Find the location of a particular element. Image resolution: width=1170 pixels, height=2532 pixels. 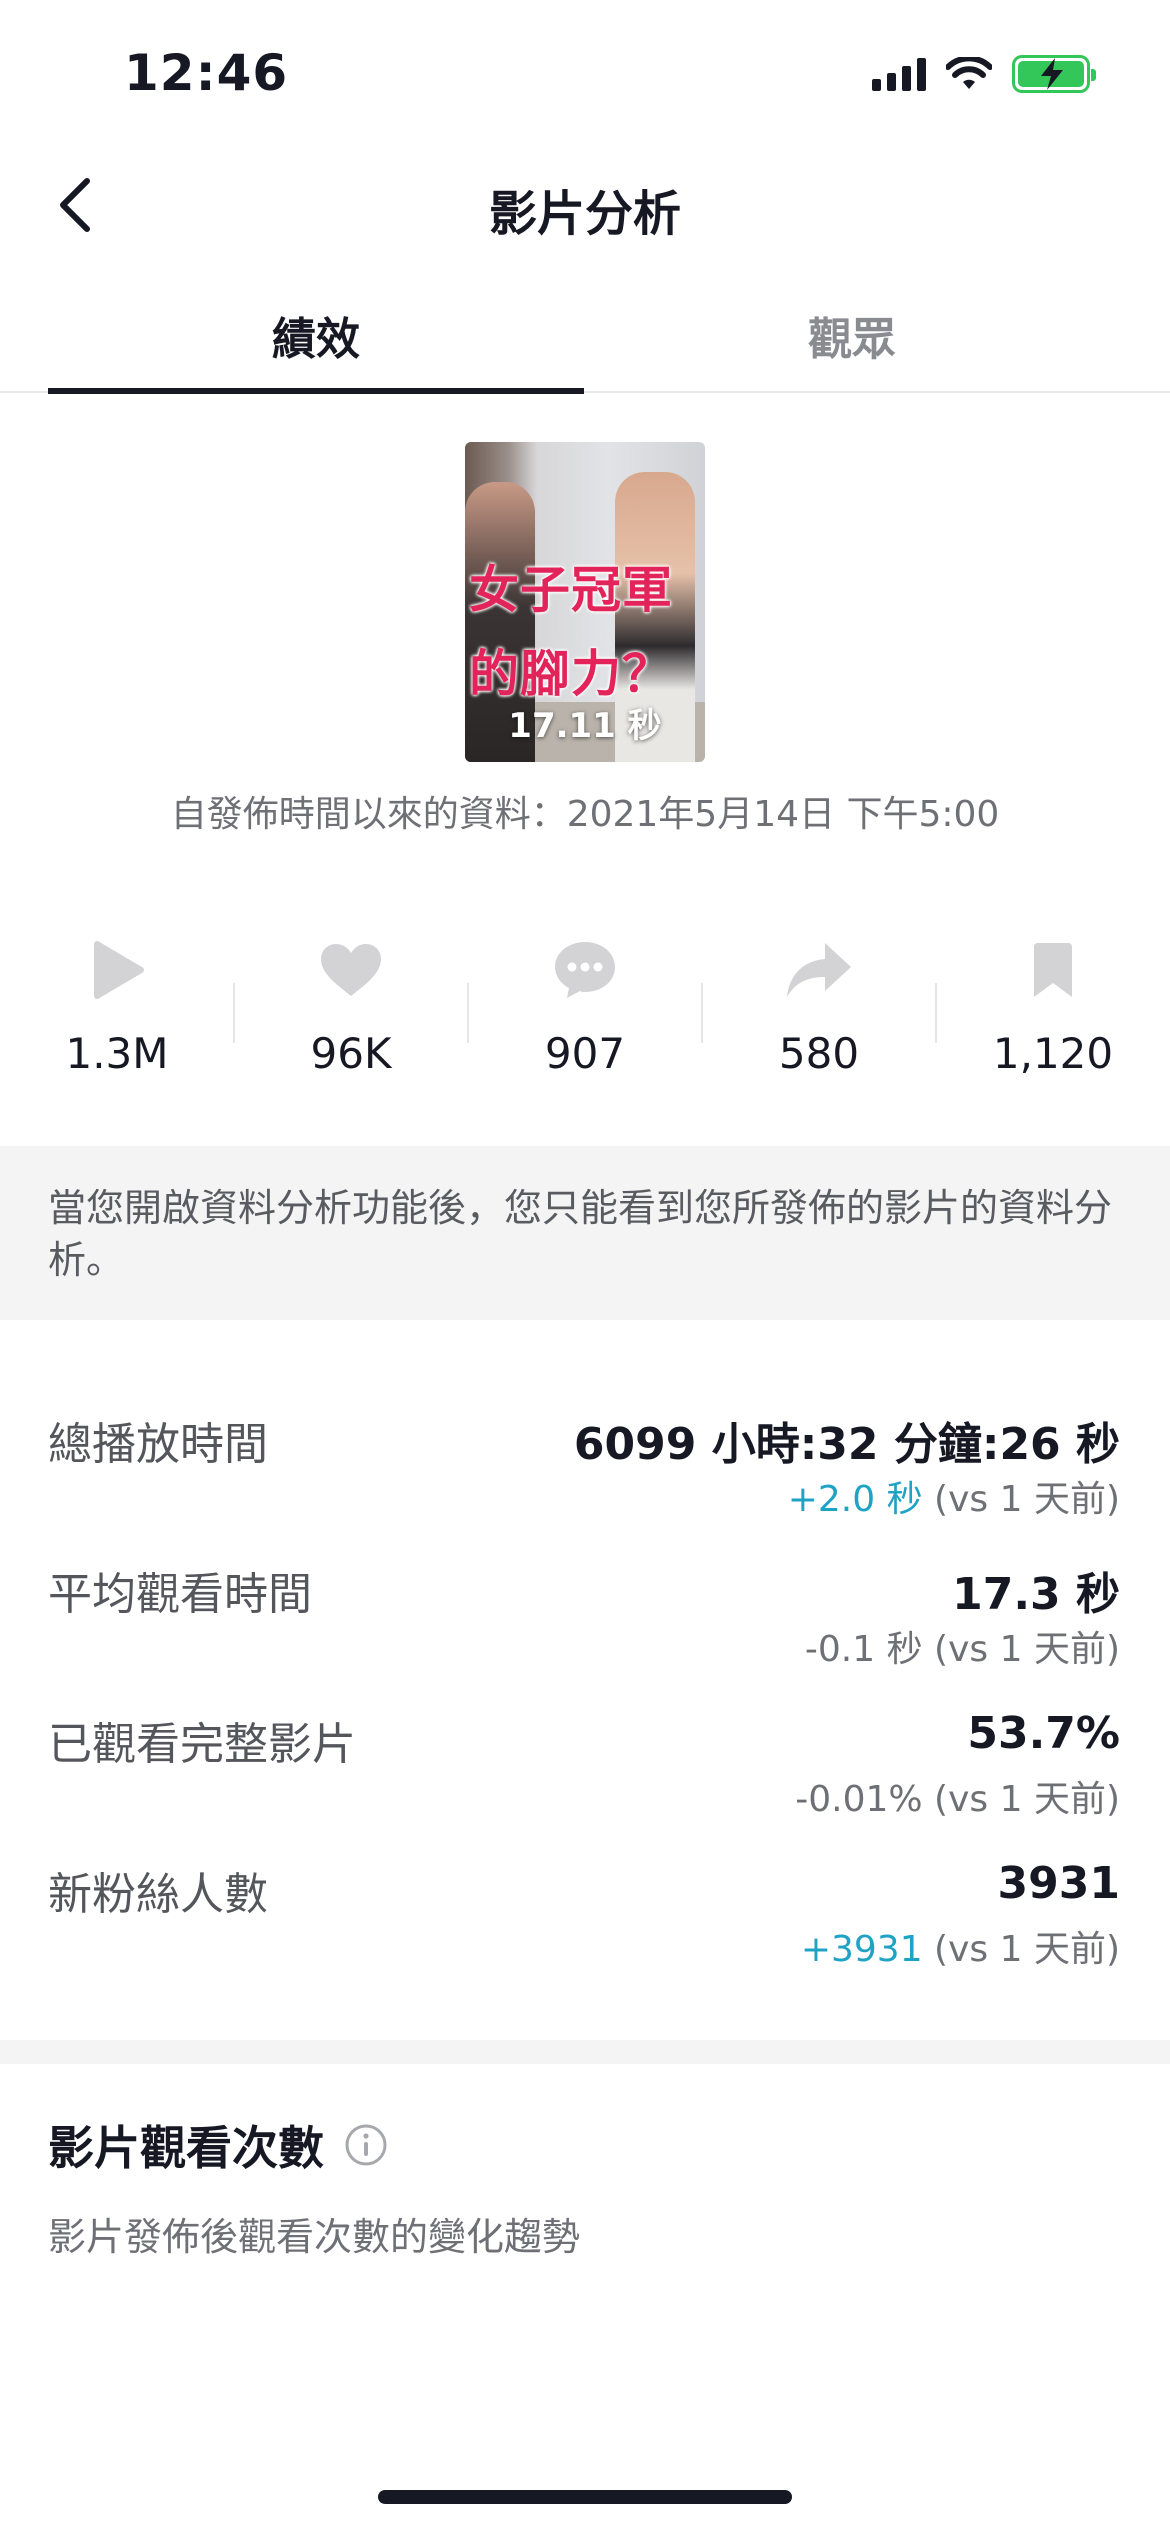

section-title: 影片觀看次數 is located at coordinates (186, 2148).